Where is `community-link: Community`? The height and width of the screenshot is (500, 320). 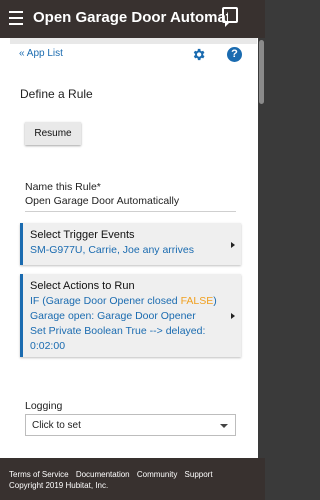
community-link: Community is located at coordinates (157, 474).